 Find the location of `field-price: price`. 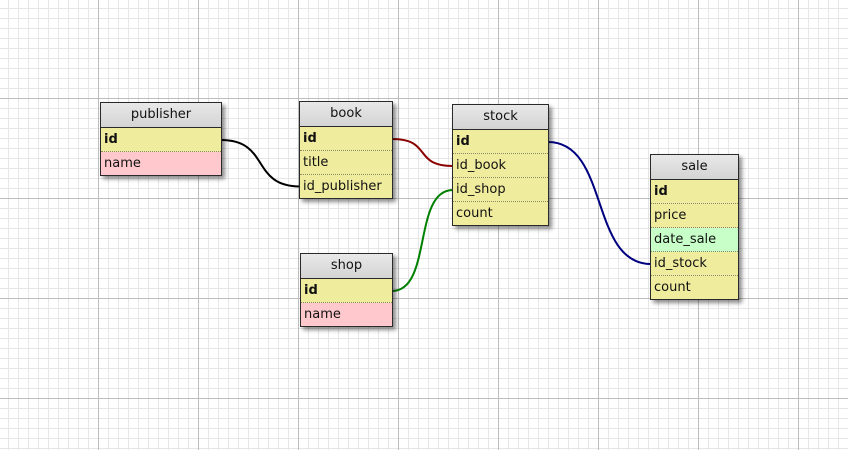

field-price: price is located at coordinates (694, 216).